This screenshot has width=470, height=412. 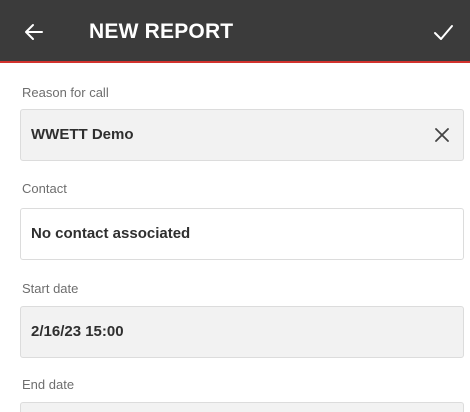 I want to click on contact-label: Contact, so click(x=44, y=188).